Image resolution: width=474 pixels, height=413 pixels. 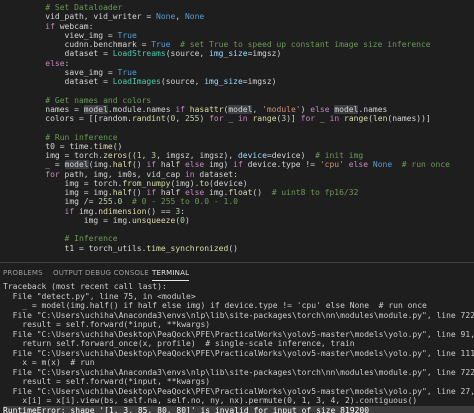 I want to click on tab-output: OUTPUT, so click(x=68, y=274).